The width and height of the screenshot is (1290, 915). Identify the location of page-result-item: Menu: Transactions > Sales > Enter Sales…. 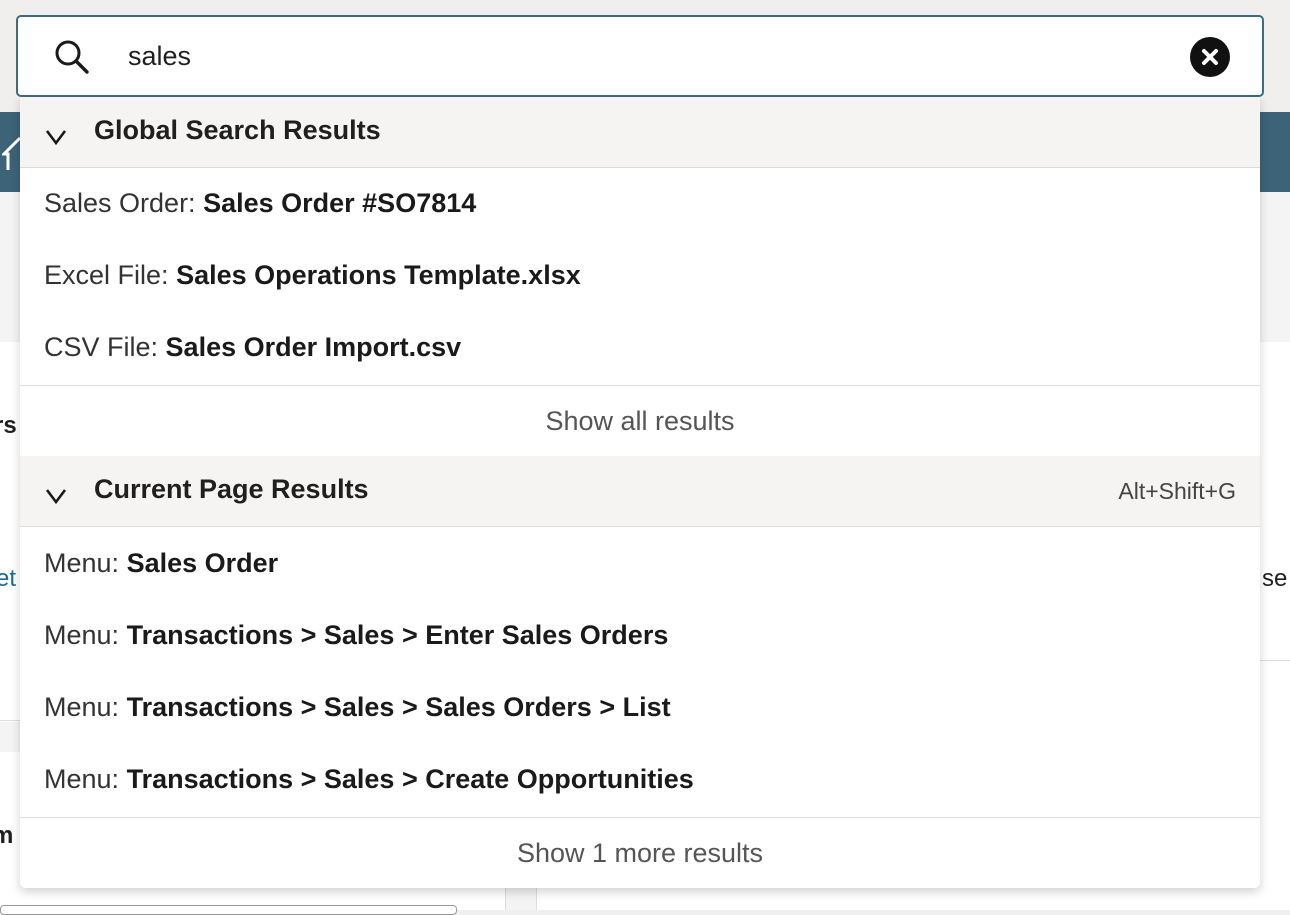
(640, 636).